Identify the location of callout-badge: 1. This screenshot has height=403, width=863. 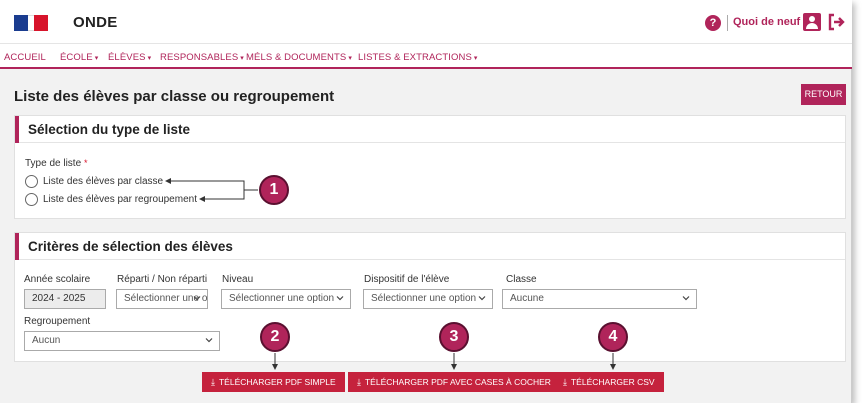
(274, 190).